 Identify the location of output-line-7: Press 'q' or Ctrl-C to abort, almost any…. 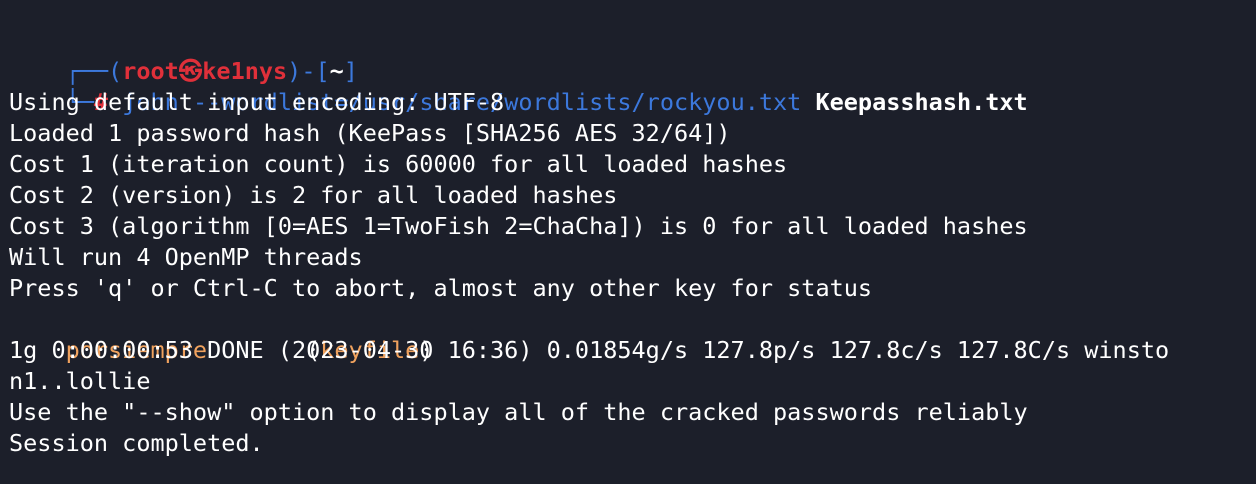
(441, 288).